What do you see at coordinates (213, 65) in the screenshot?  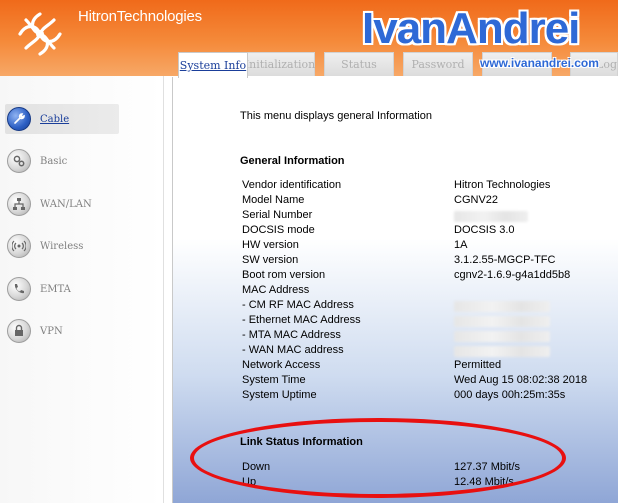 I see `tab-system-info: System Info` at bounding box center [213, 65].